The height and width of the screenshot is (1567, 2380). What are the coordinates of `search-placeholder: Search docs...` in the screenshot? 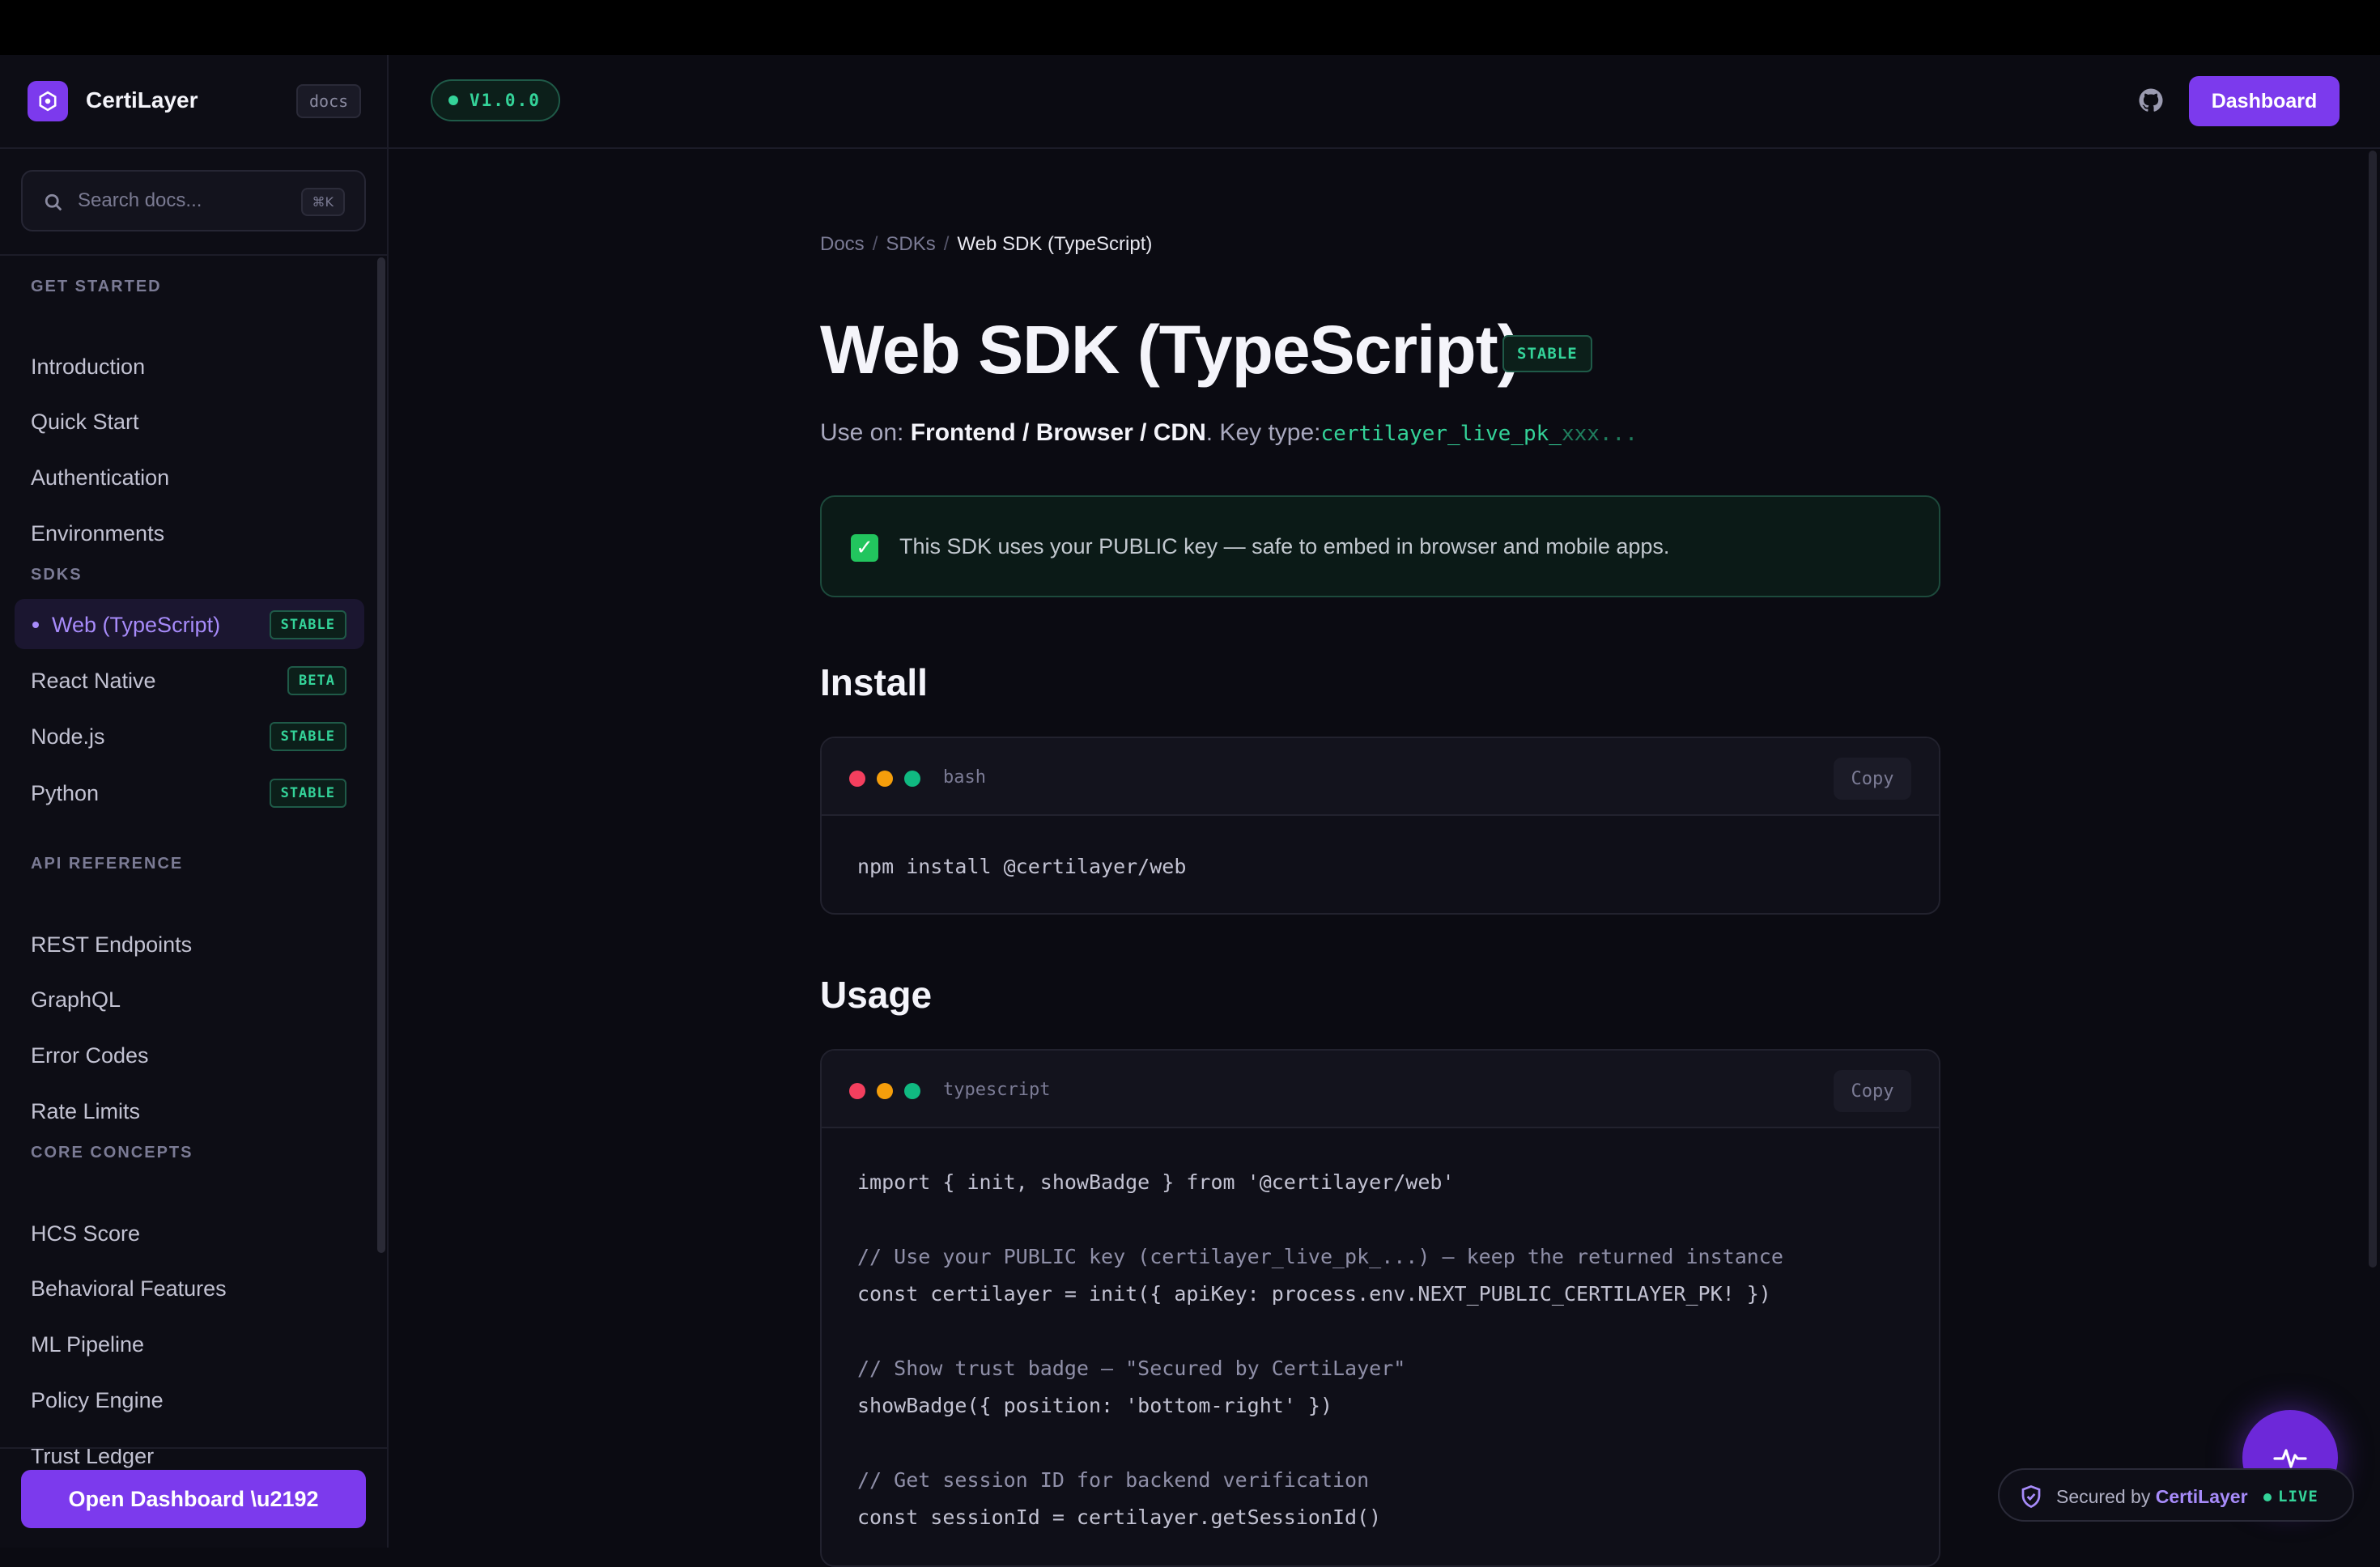 It's located at (140, 200).